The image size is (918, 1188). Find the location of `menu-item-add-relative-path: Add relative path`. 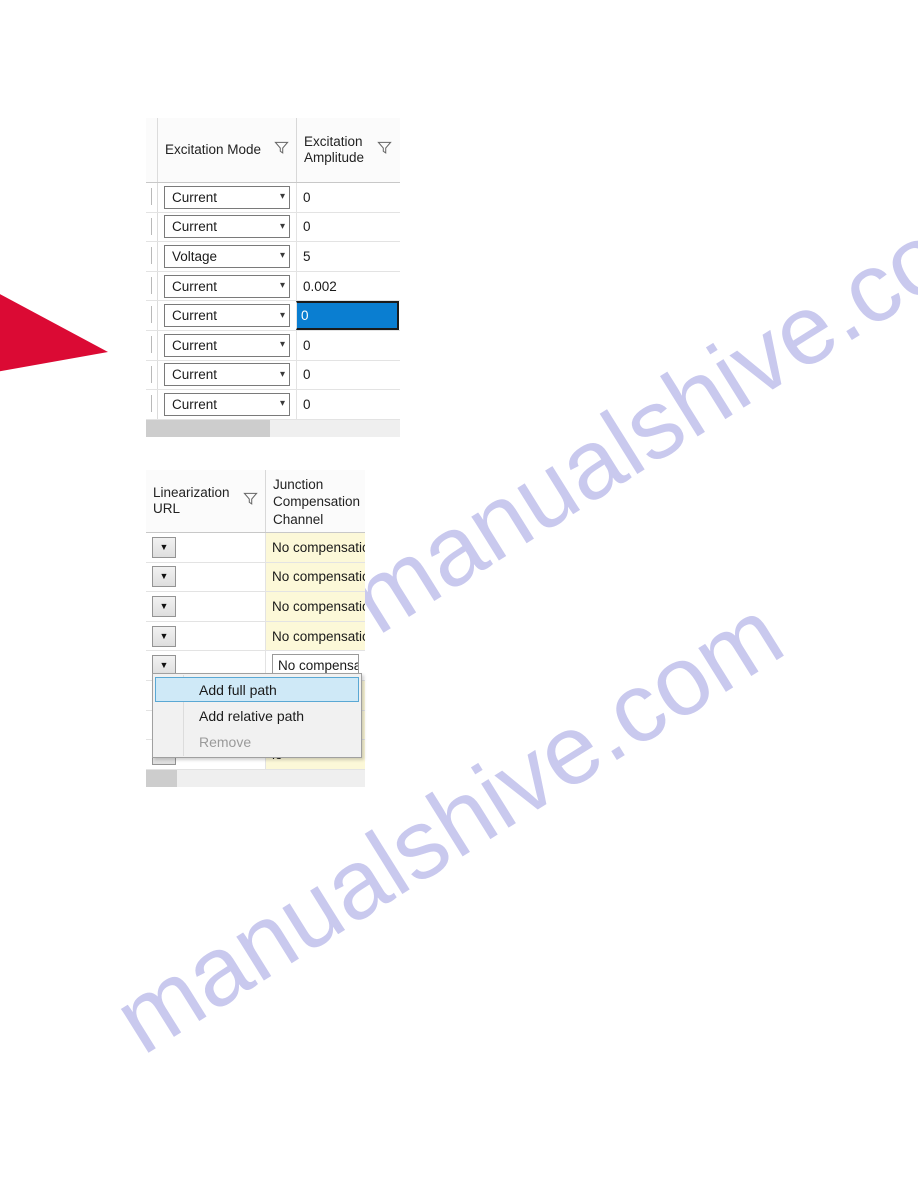

menu-item-add-relative-path: Add relative path is located at coordinates (257, 715).